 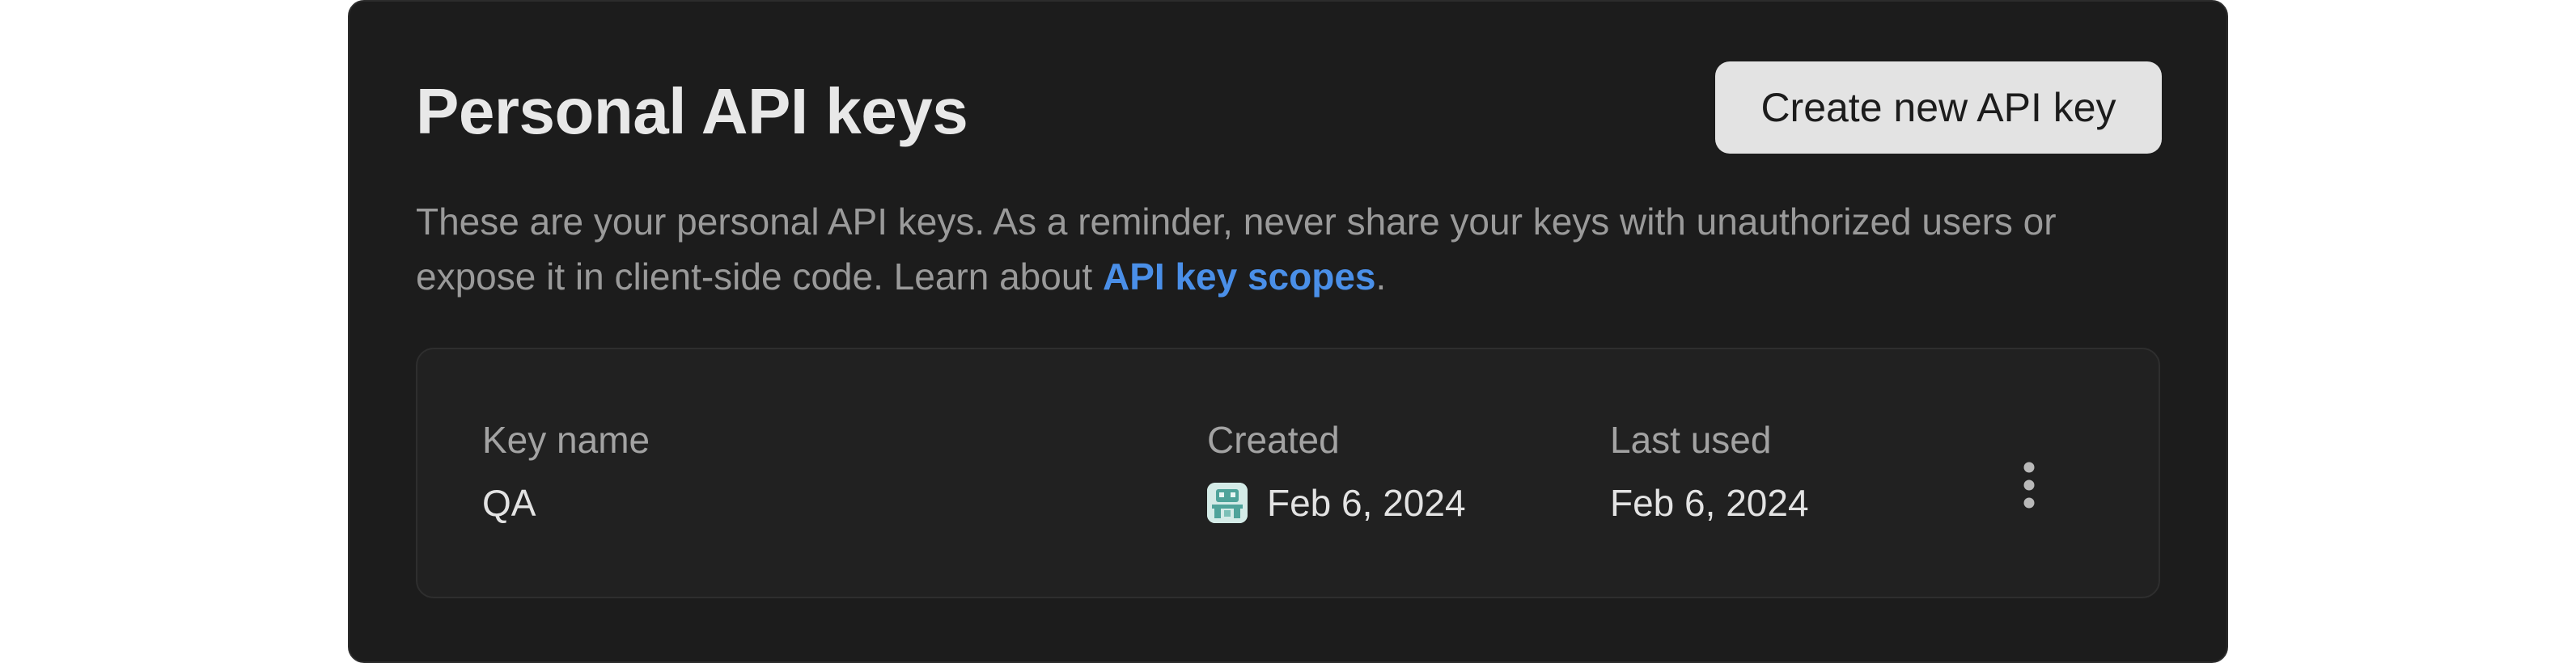 What do you see at coordinates (1938, 108) in the screenshot?
I see `create-api-key-button: Create new API key` at bounding box center [1938, 108].